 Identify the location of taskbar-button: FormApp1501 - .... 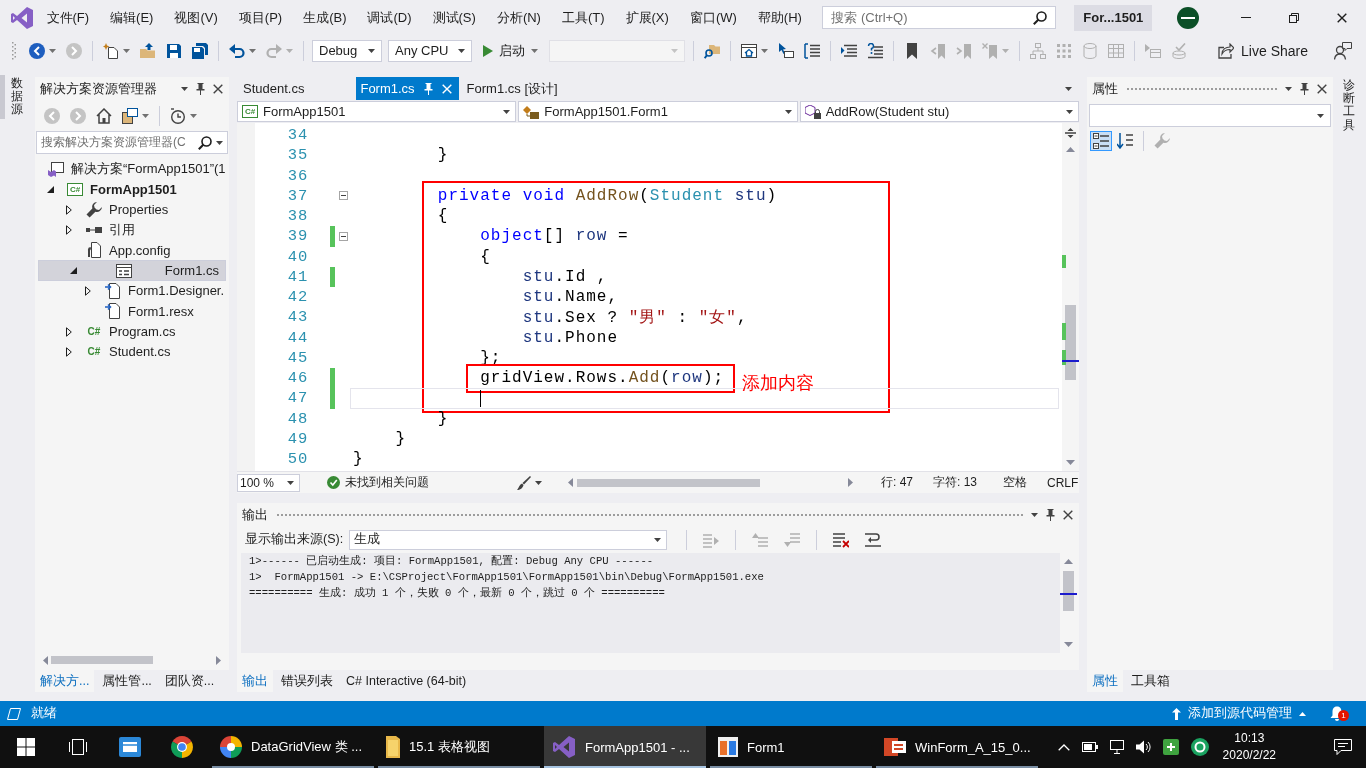
(625, 747).